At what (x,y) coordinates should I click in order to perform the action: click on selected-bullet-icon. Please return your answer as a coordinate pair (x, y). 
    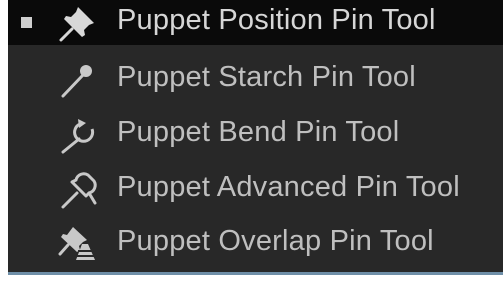
    Looking at the image, I should click on (26, 22).